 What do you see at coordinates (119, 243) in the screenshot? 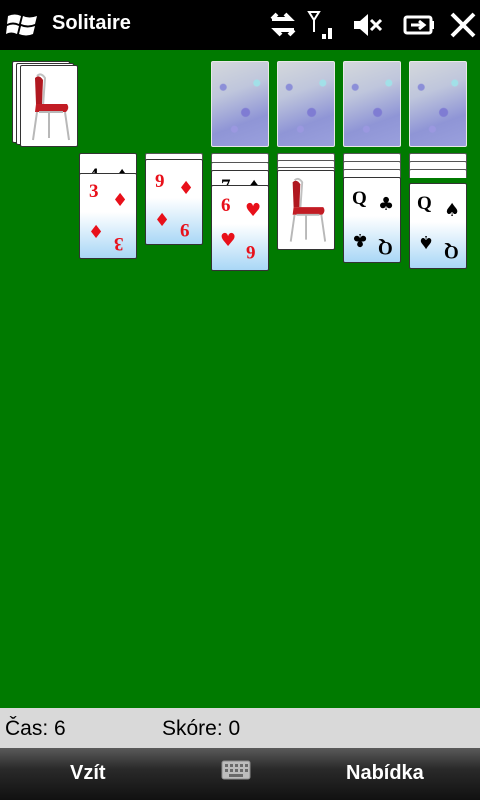
I see `card-rank-inverted: 3` at bounding box center [119, 243].